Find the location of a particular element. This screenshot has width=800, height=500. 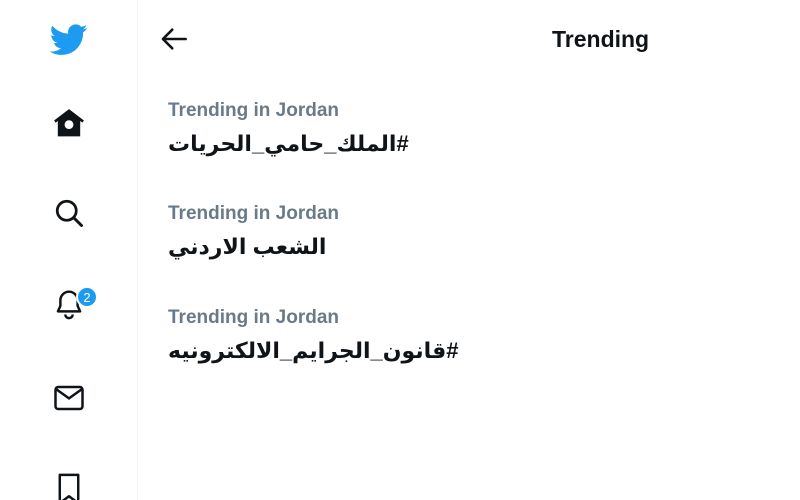

notification-count-badge: 2 is located at coordinates (87, 297).